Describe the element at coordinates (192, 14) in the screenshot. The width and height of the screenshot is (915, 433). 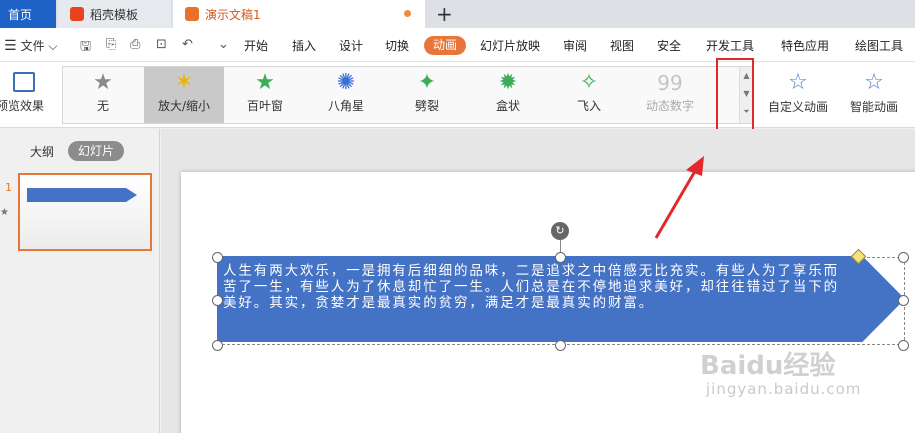
I see `presentation-icon` at that location.